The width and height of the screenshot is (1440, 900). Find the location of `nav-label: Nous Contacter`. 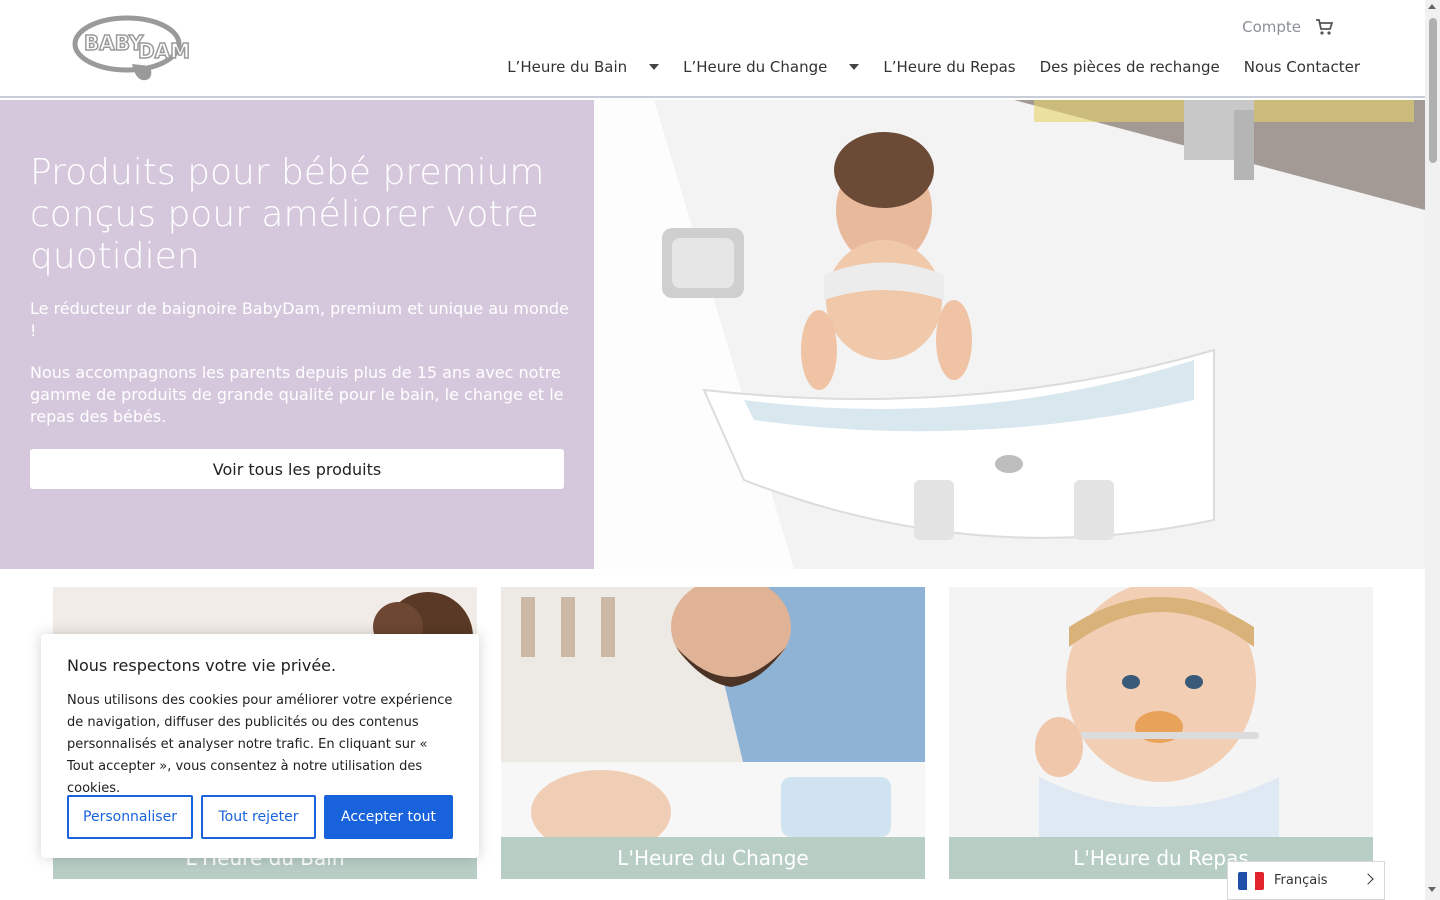

nav-label: Nous Contacter is located at coordinates (1301, 67).